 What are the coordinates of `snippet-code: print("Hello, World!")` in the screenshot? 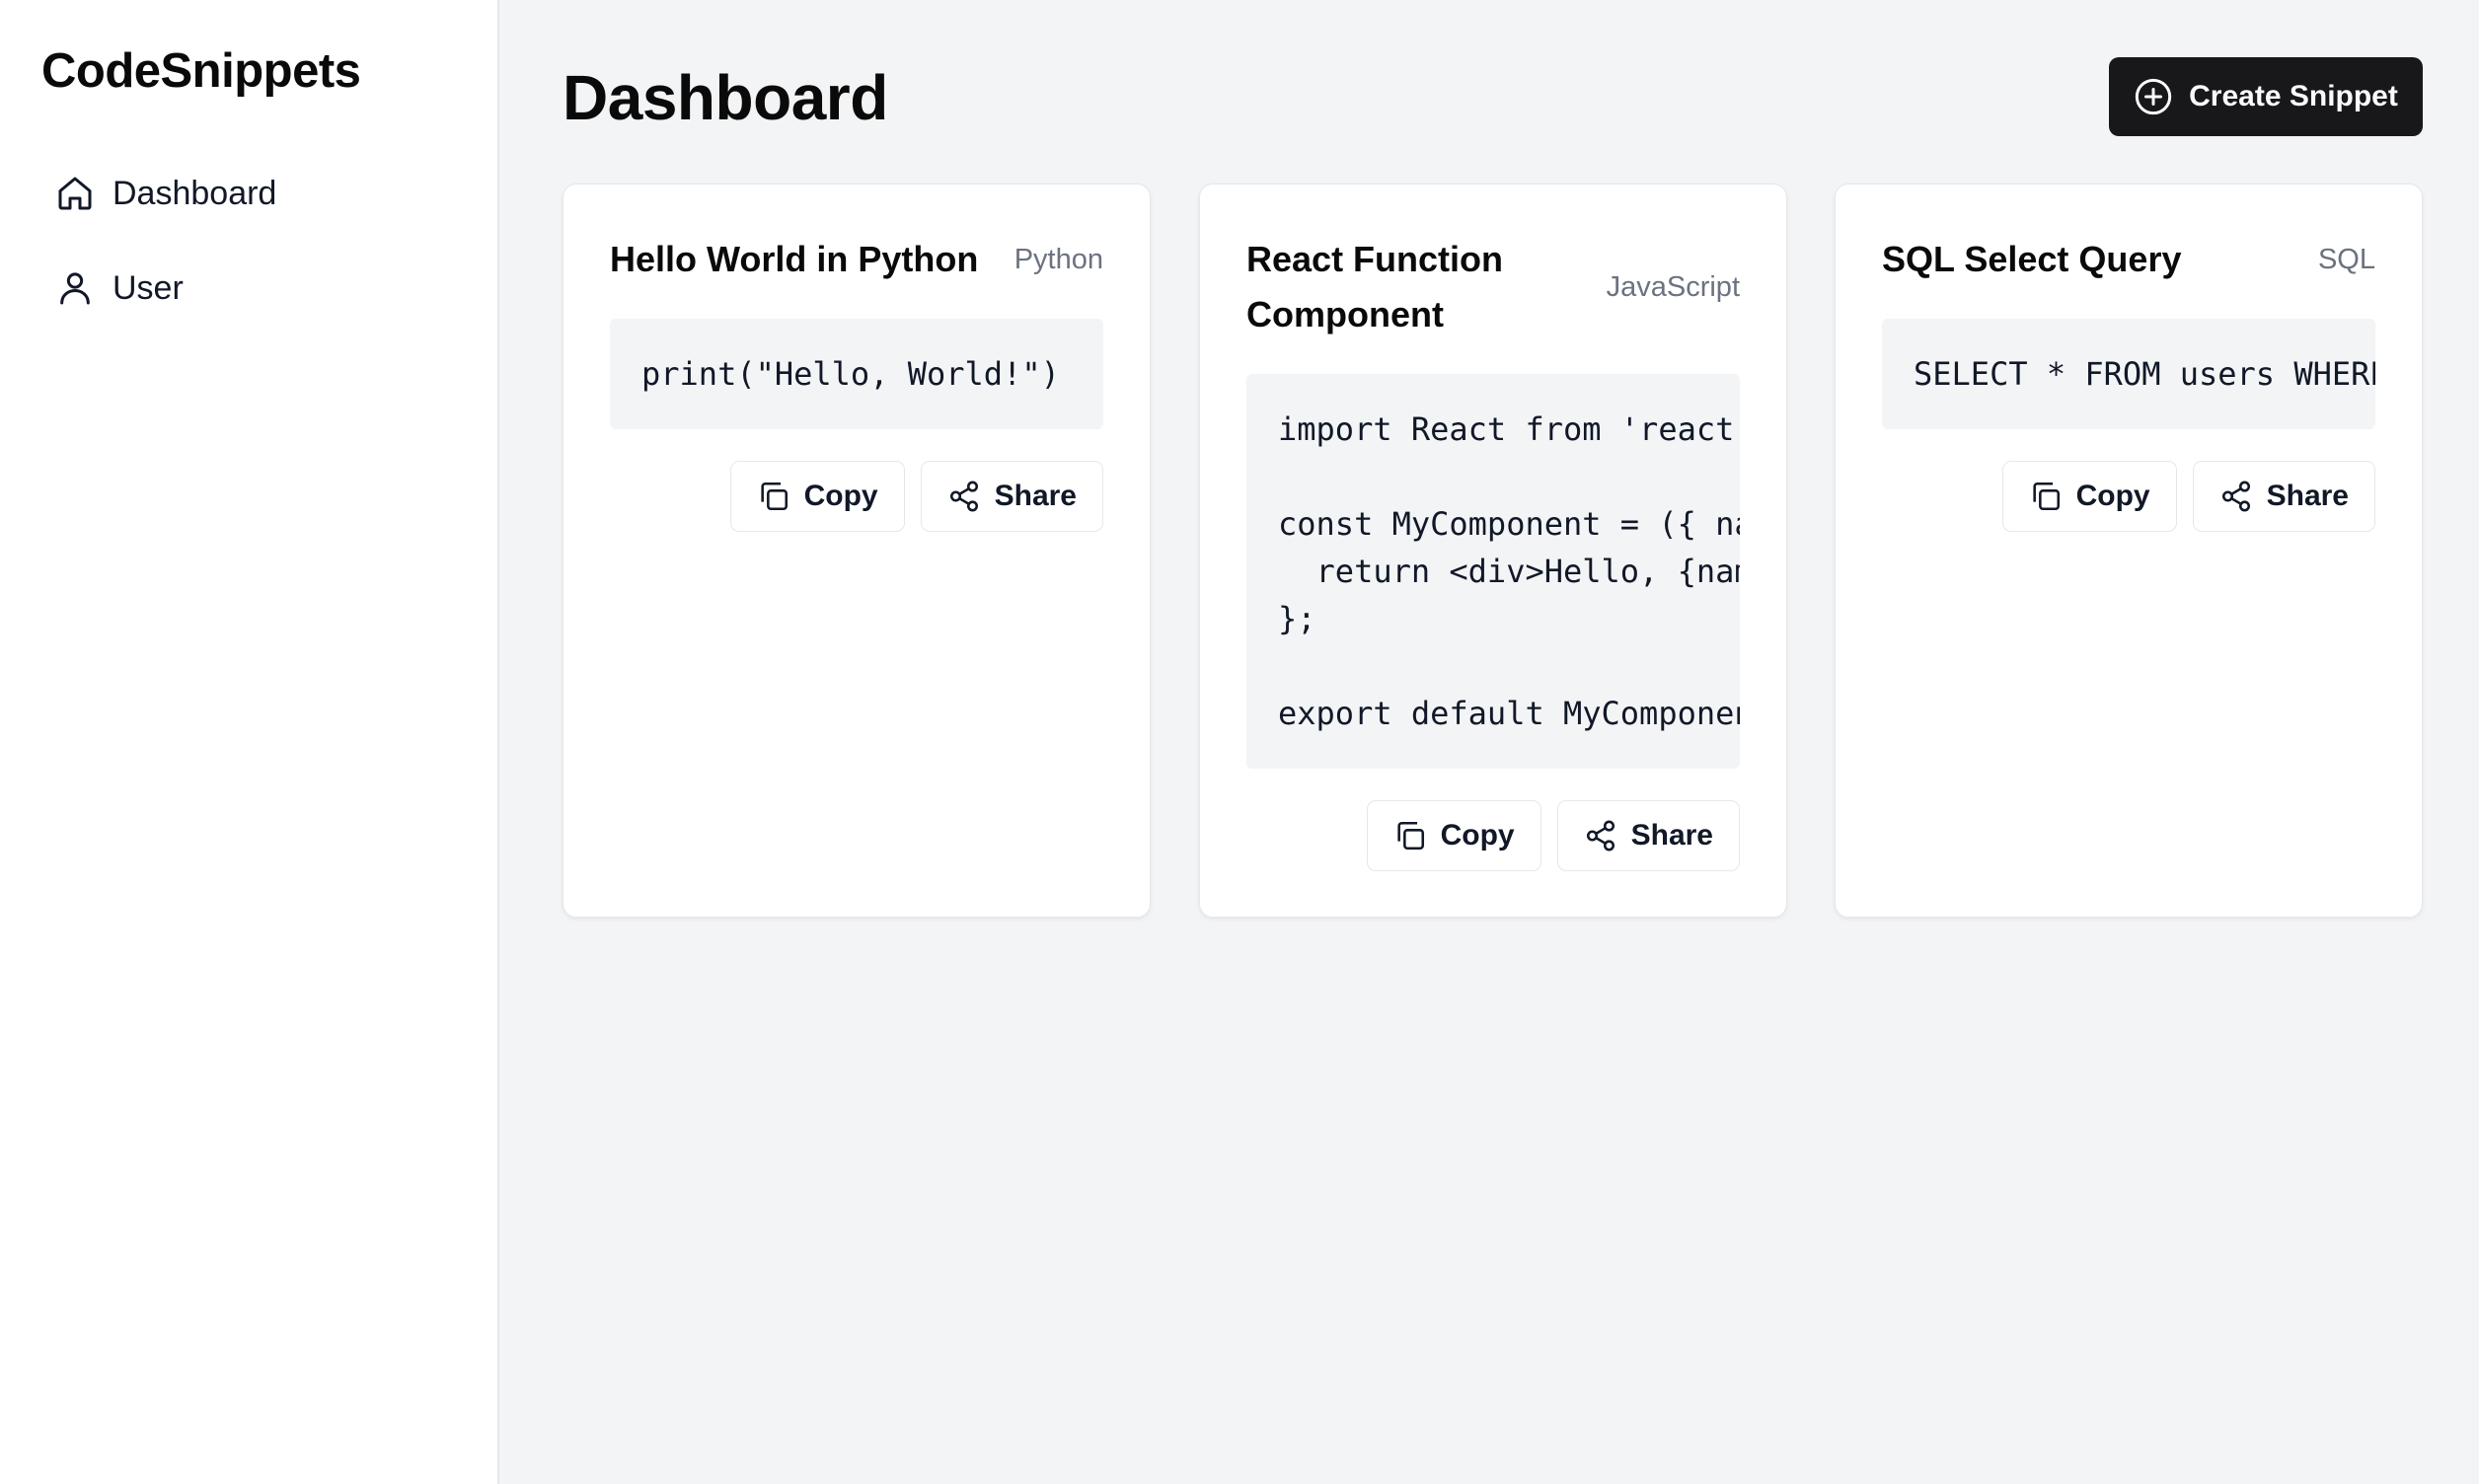 It's located at (857, 374).